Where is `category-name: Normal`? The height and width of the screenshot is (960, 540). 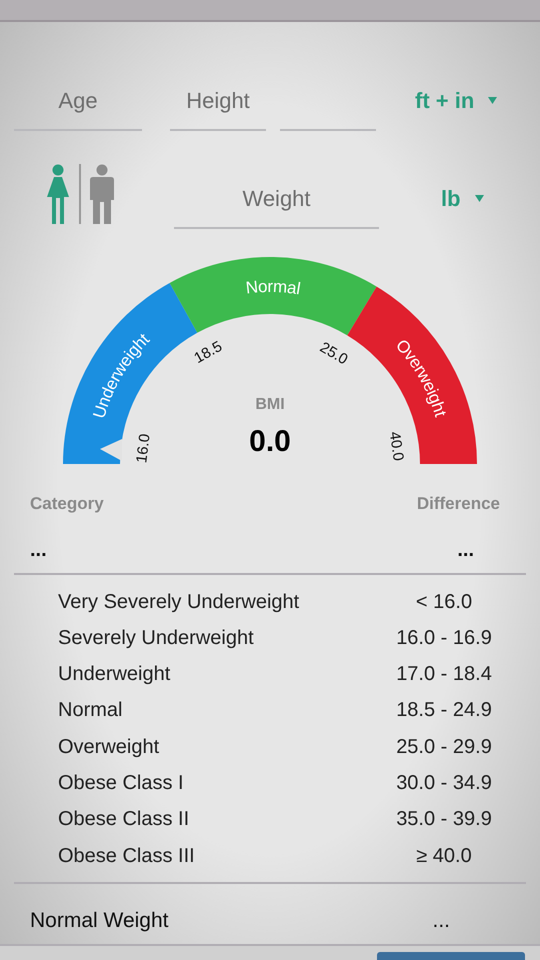
category-name: Normal is located at coordinates (90, 711).